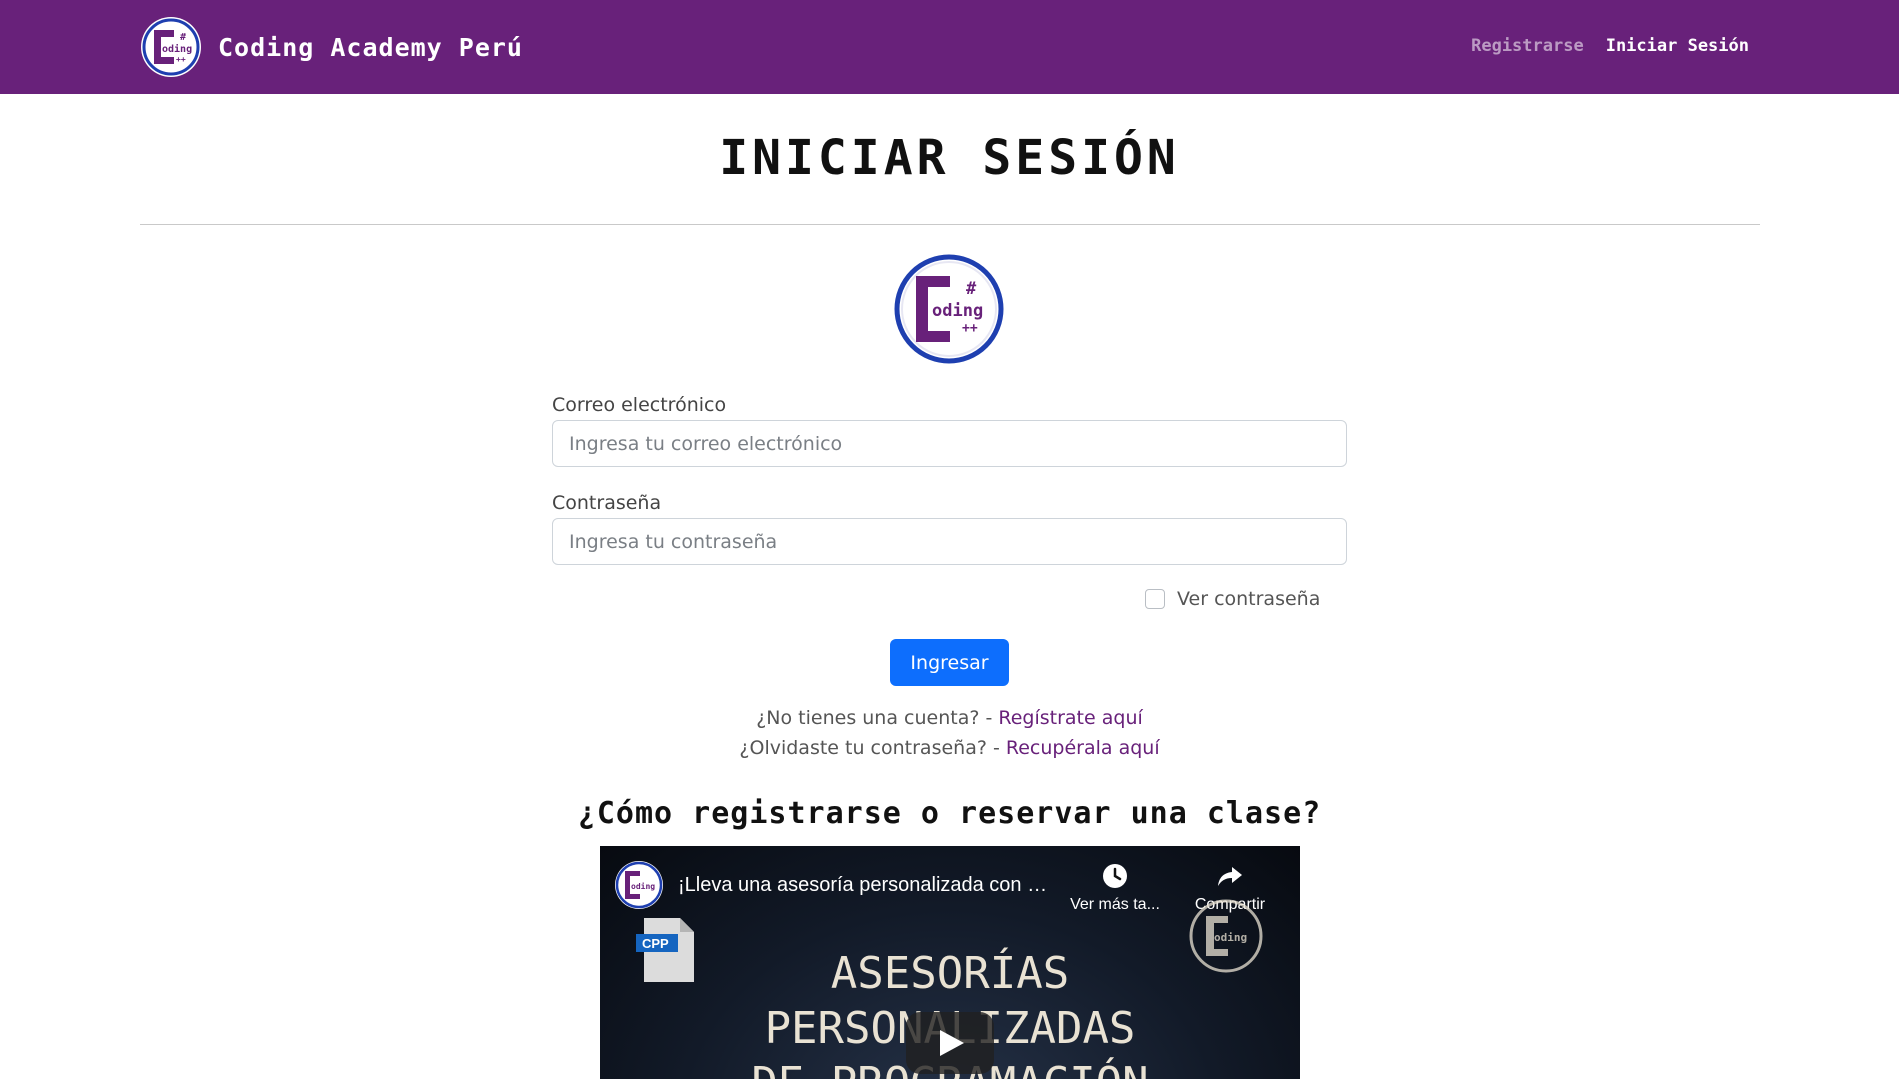 The height and width of the screenshot is (1079, 1899). Describe the element at coordinates (949, 443) in the screenshot. I see `email-input` at that location.